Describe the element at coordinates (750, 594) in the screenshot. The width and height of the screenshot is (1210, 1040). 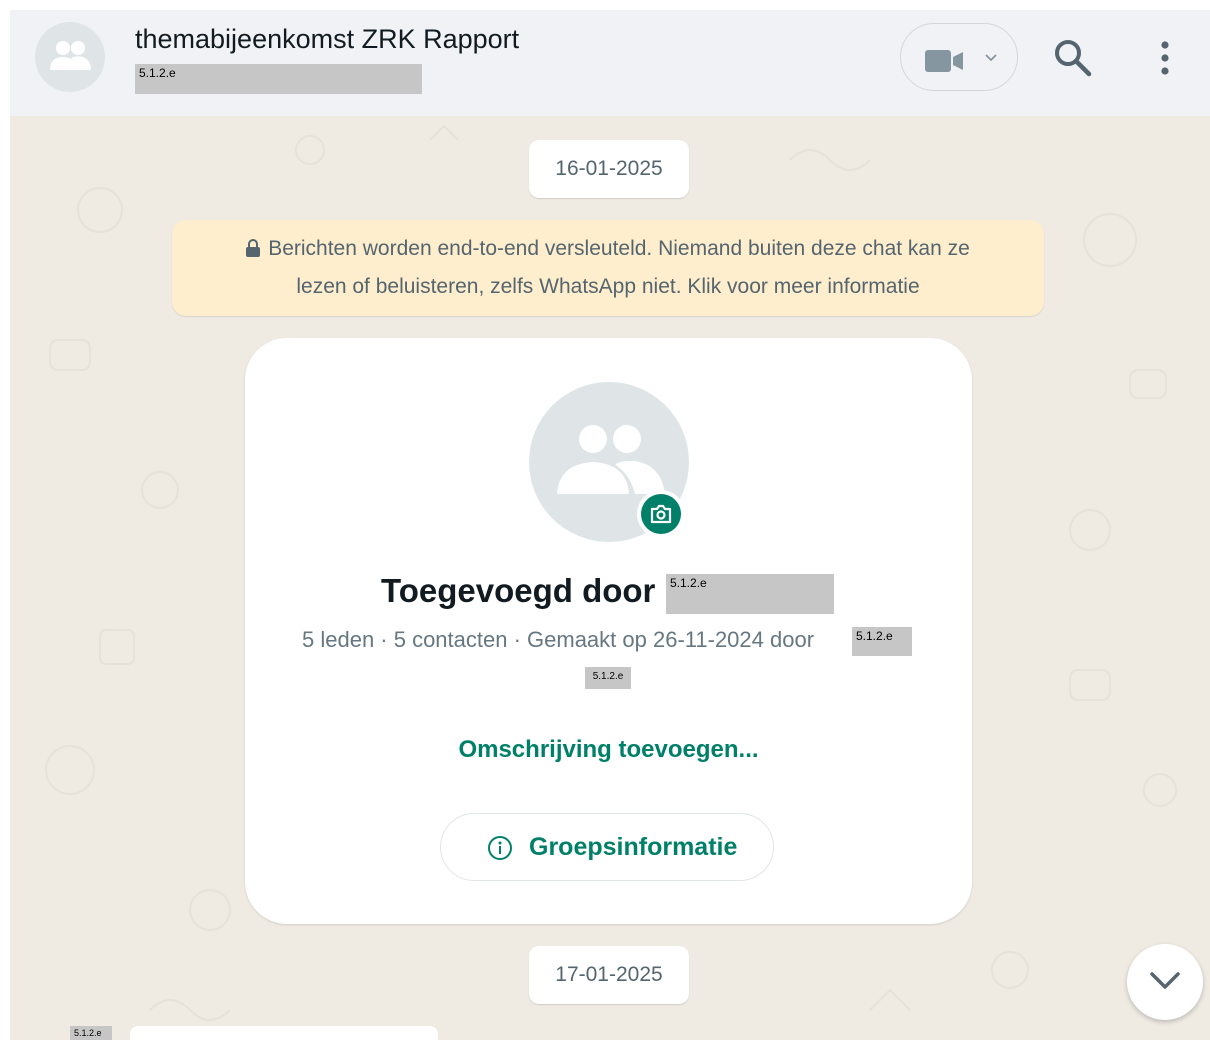
I see `redacted-name: 5.1.2.e` at that location.